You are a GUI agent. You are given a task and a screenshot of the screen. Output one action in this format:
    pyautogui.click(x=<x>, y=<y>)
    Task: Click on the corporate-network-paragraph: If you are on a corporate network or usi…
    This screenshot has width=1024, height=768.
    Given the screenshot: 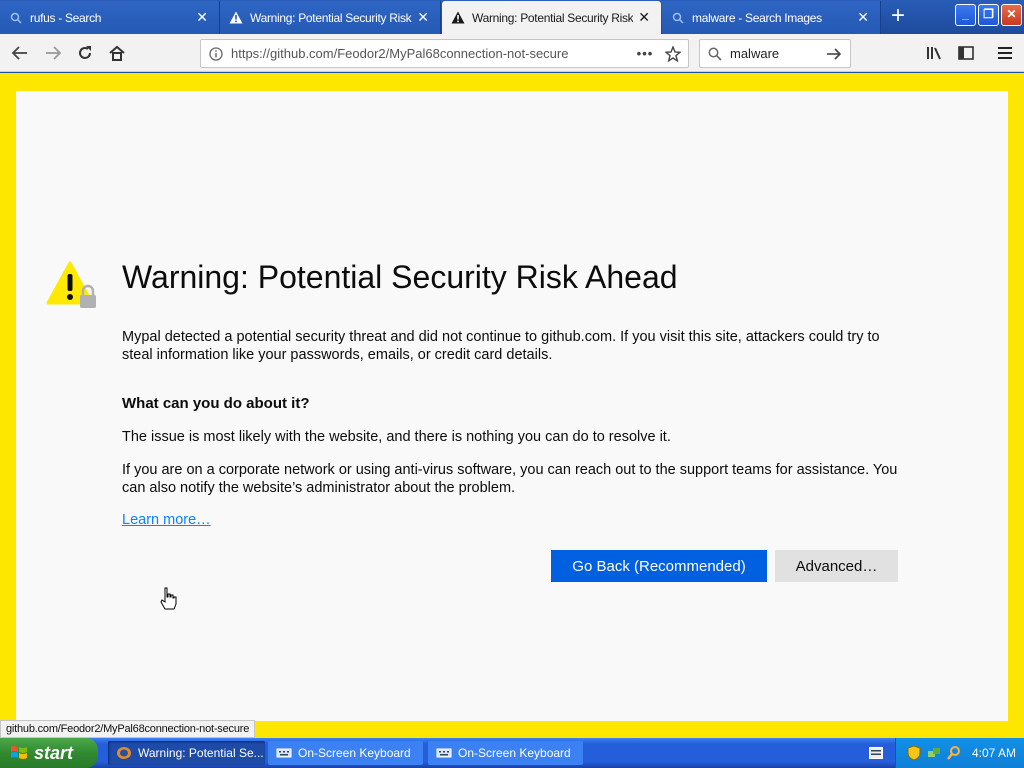 What is the action you would take?
    pyautogui.click(x=510, y=479)
    